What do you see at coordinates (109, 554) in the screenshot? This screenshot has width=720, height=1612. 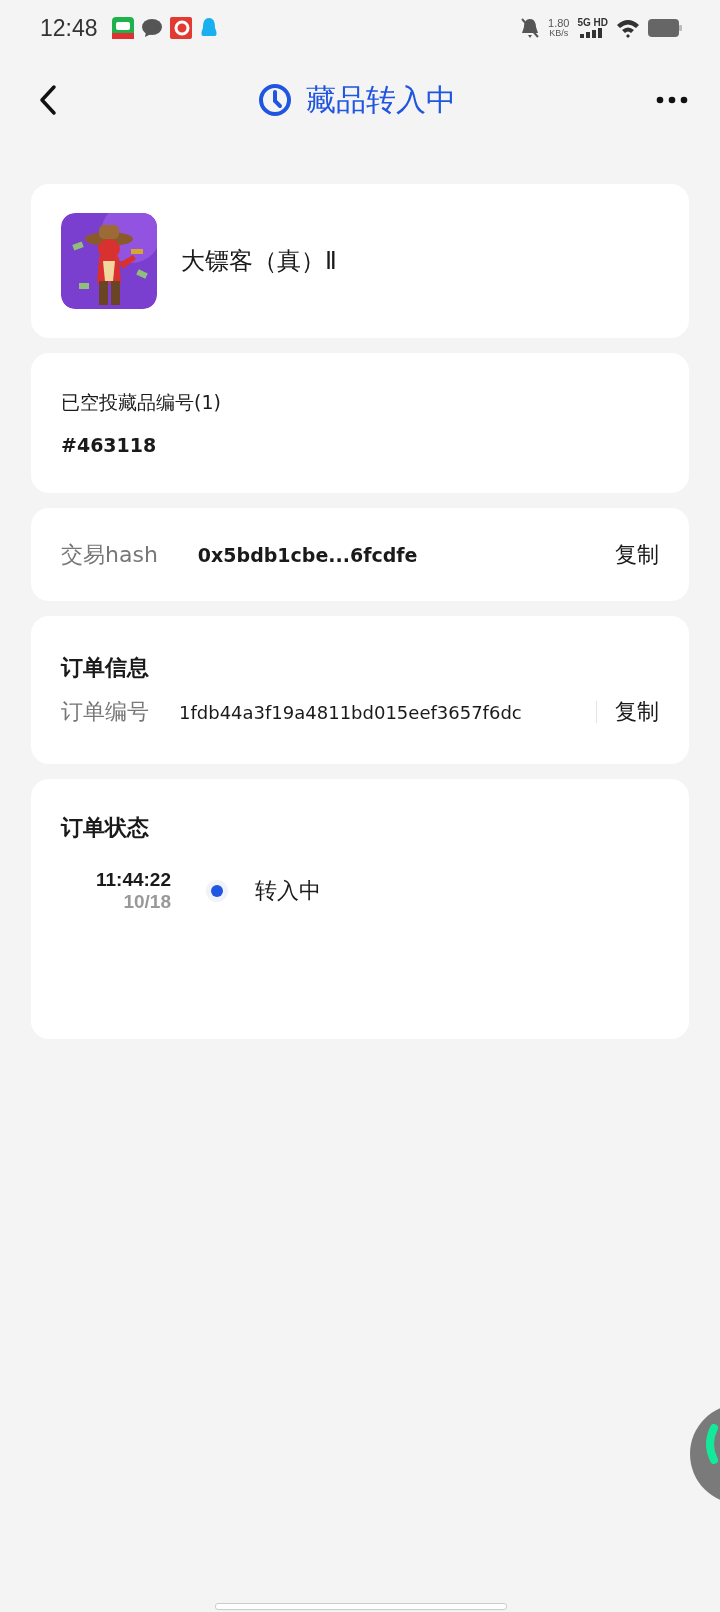 I see `hash-label: 交易hash` at bounding box center [109, 554].